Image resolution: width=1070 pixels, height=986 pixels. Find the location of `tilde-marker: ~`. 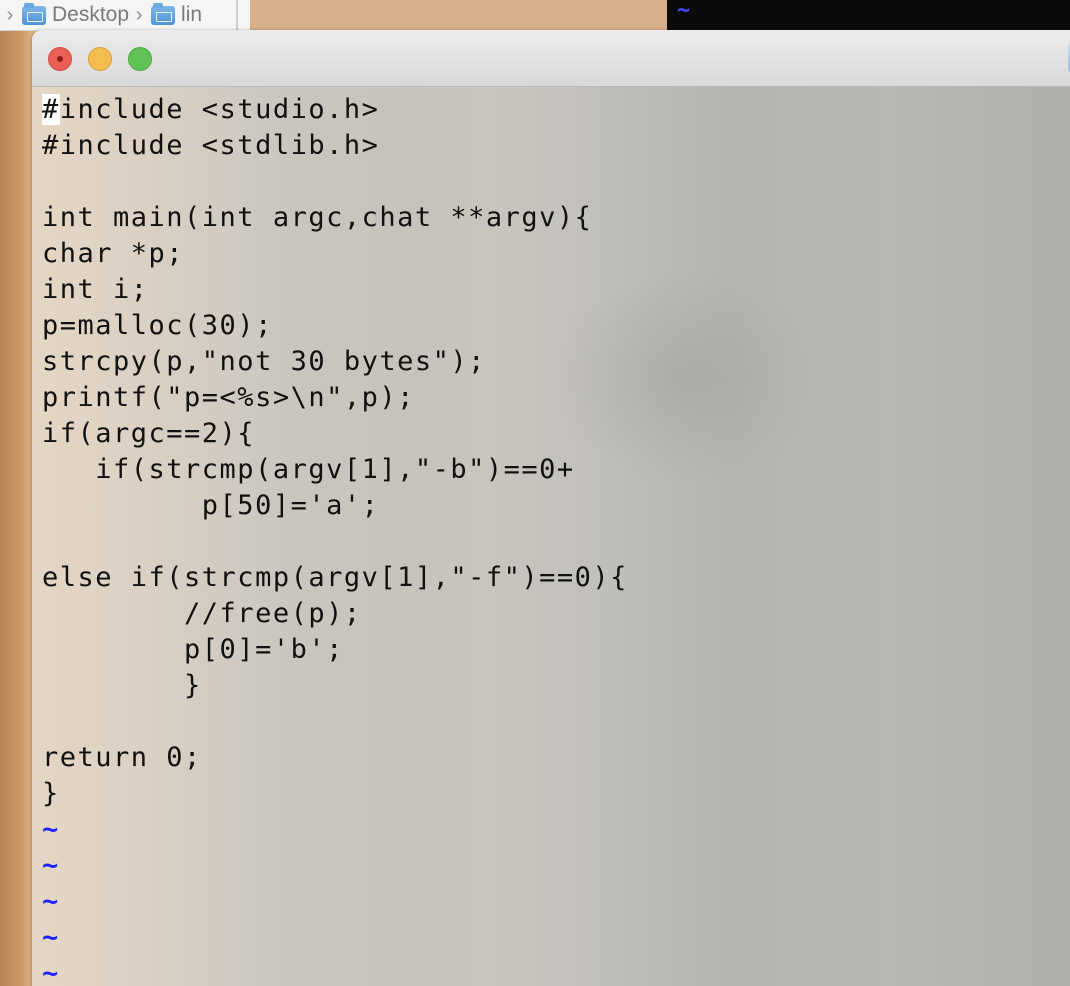

tilde-marker: ~ is located at coordinates (684, 11).